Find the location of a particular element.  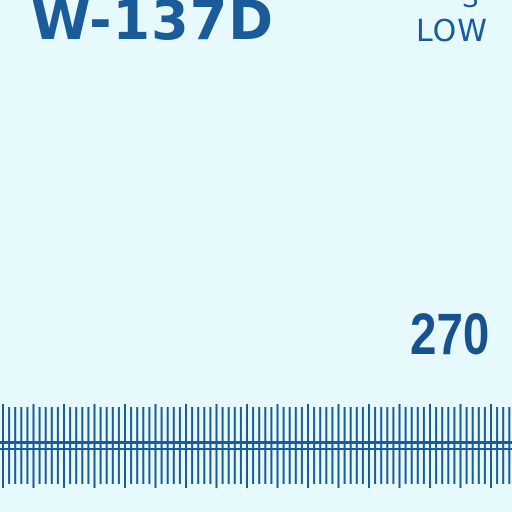

scale-line-upper is located at coordinates (256, 442).